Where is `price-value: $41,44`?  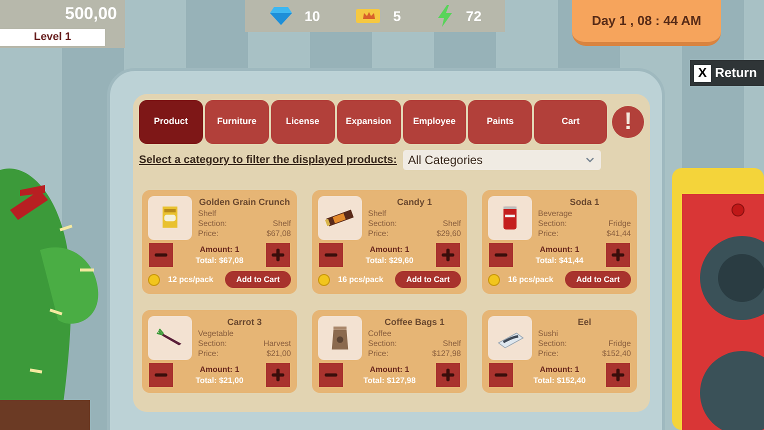 price-value: $41,44 is located at coordinates (618, 234).